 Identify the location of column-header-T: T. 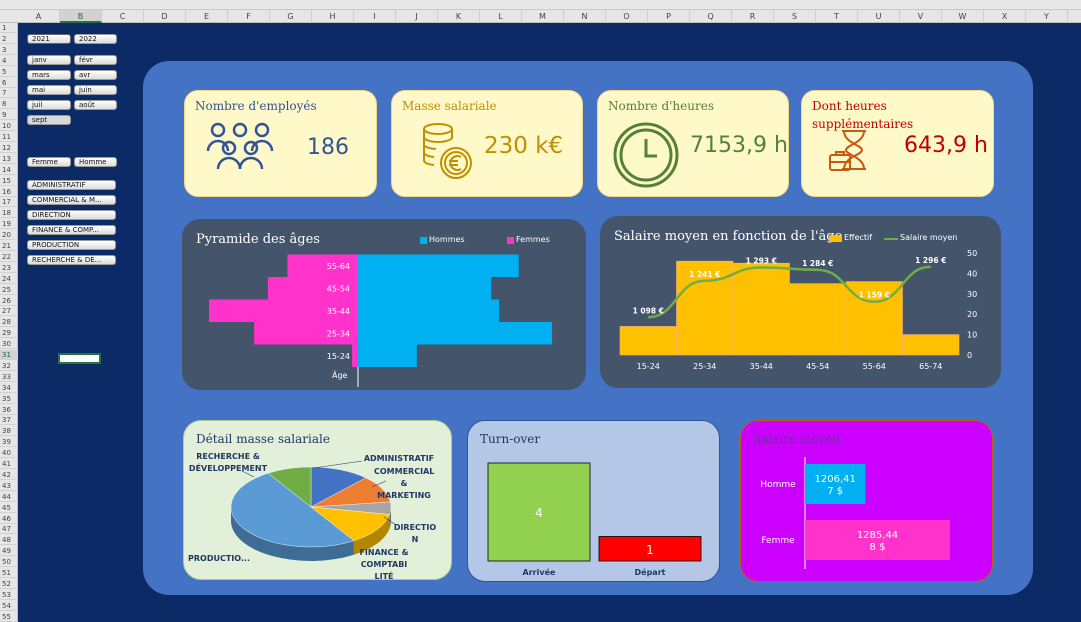
(837, 16).